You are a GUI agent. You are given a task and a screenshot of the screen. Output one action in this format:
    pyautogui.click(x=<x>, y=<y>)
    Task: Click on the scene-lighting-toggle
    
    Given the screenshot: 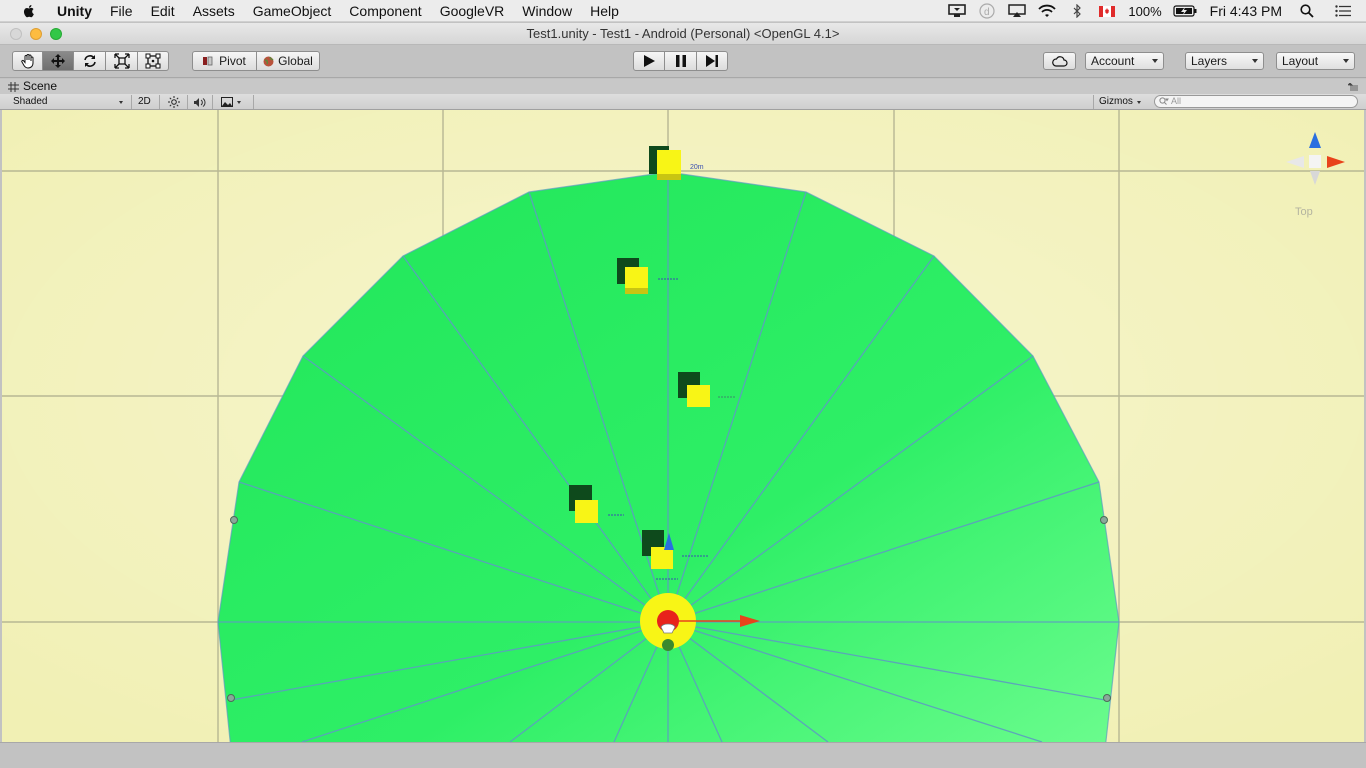 What is the action you would take?
    pyautogui.click(x=175, y=102)
    